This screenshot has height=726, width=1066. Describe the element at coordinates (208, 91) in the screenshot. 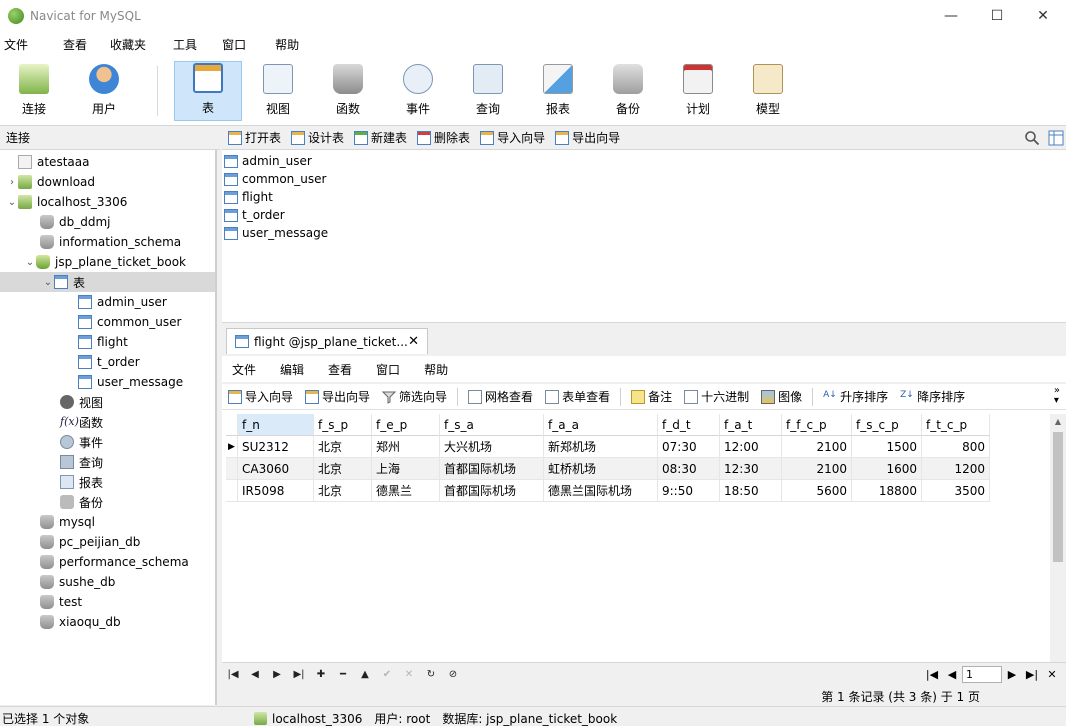

I see `toolbar-table-button: 表` at that location.